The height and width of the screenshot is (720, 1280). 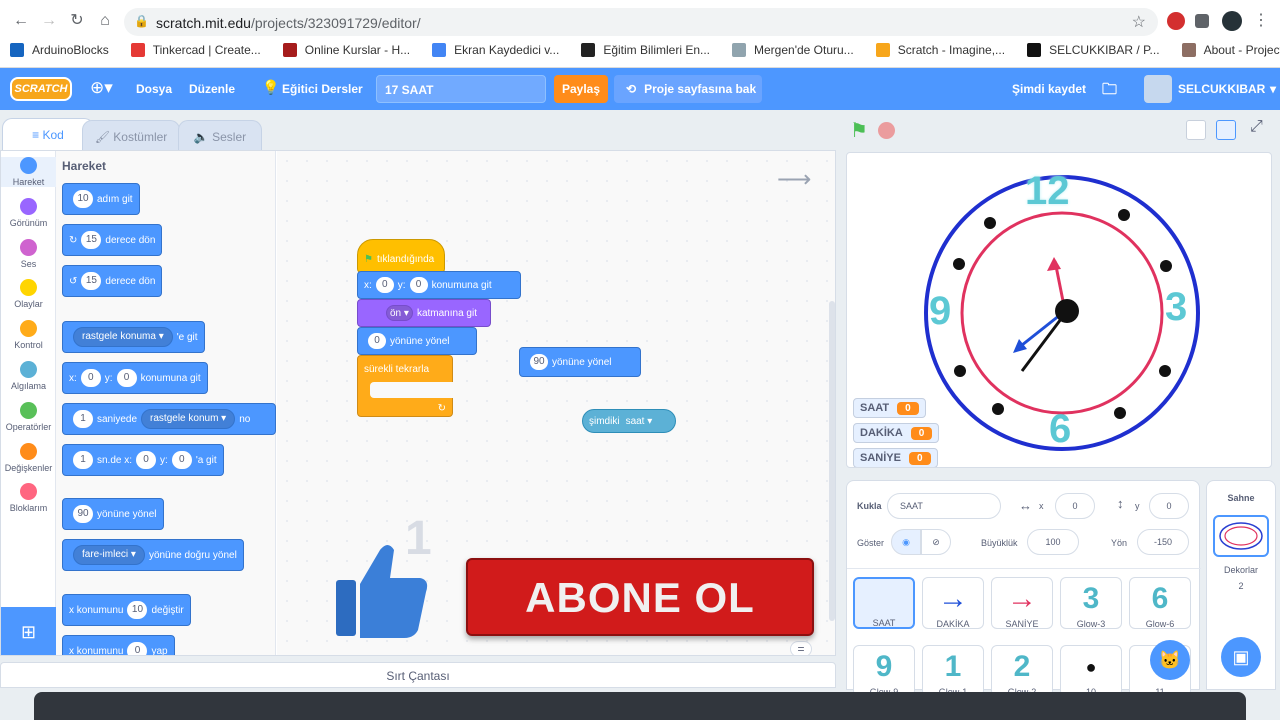 What do you see at coordinates (1160, 603) in the screenshot?
I see `sprite-thumb: 6 Glow-6` at bounding box center [1160, 603].